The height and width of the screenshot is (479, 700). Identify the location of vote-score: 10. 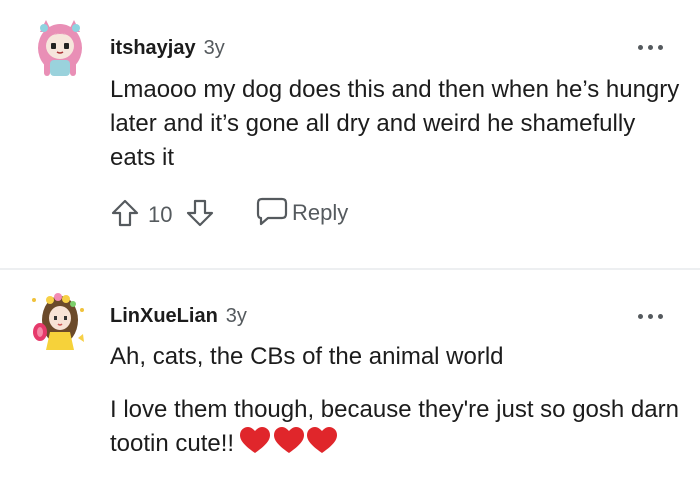
(160, 214).